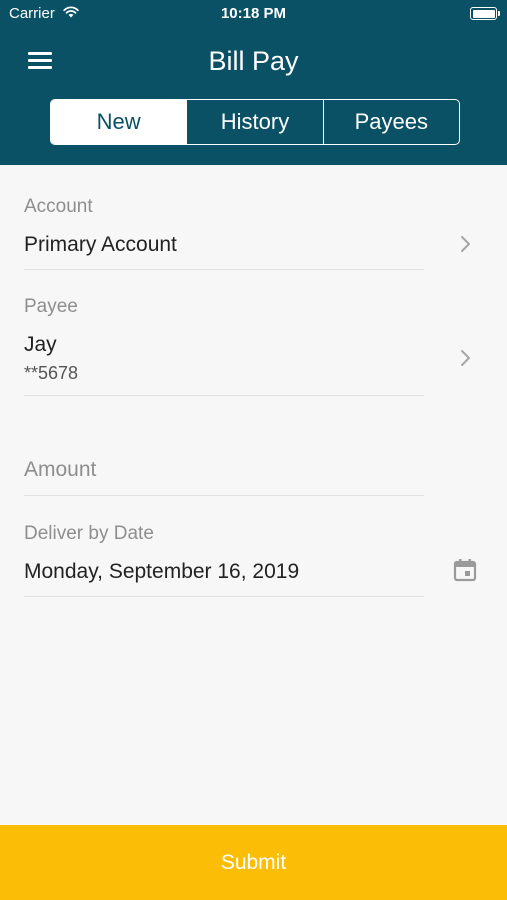 The image size is (507, 900). Describe the element at coordinates (390, 122) in the screenshot. I see `tab-payees: Payees` at that location.